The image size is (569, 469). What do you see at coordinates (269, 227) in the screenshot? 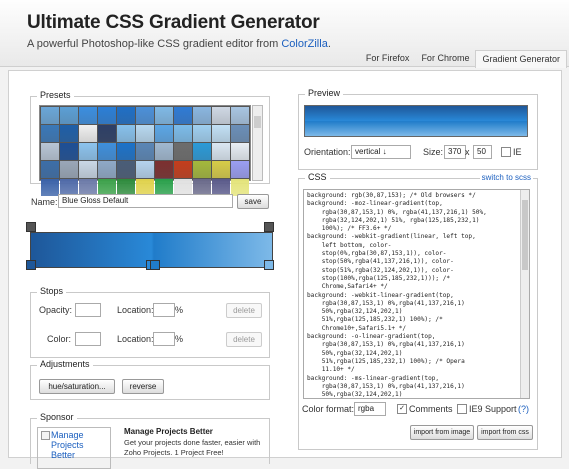
I see `opacity-stop-right` at bounding box center [269, 227].